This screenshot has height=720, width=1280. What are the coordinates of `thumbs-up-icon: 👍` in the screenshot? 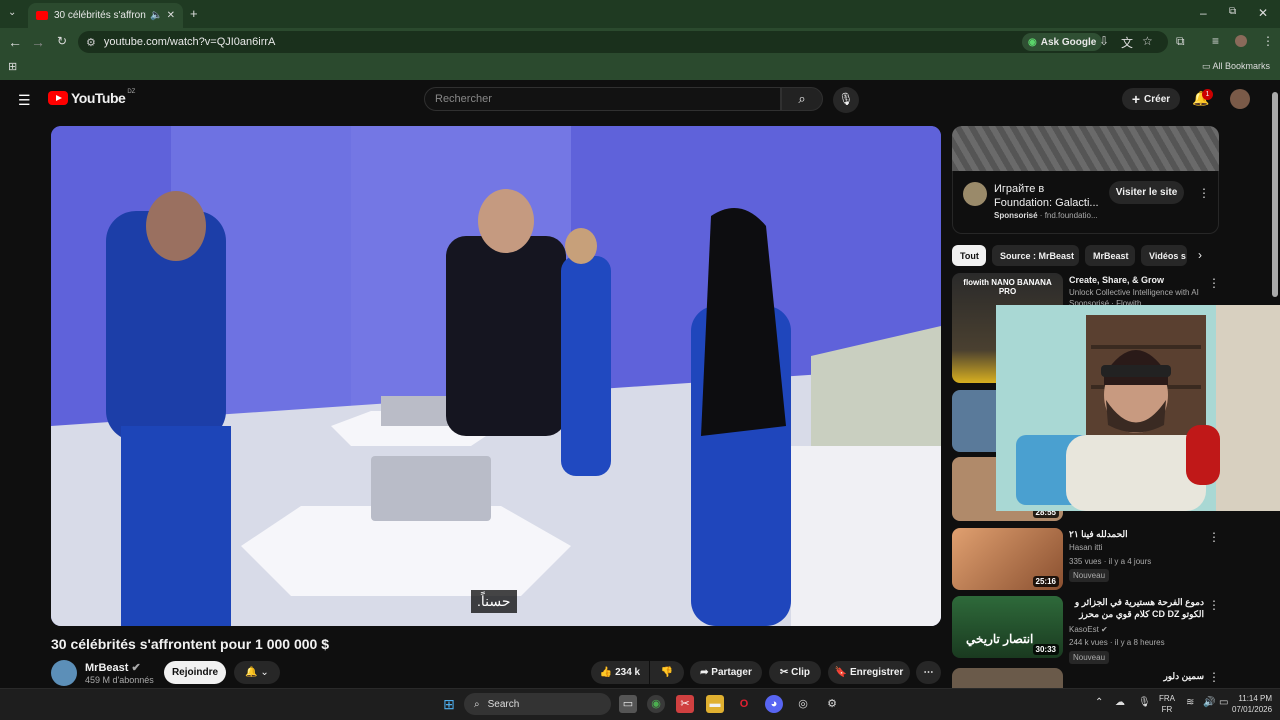 It's located at (606, 672).